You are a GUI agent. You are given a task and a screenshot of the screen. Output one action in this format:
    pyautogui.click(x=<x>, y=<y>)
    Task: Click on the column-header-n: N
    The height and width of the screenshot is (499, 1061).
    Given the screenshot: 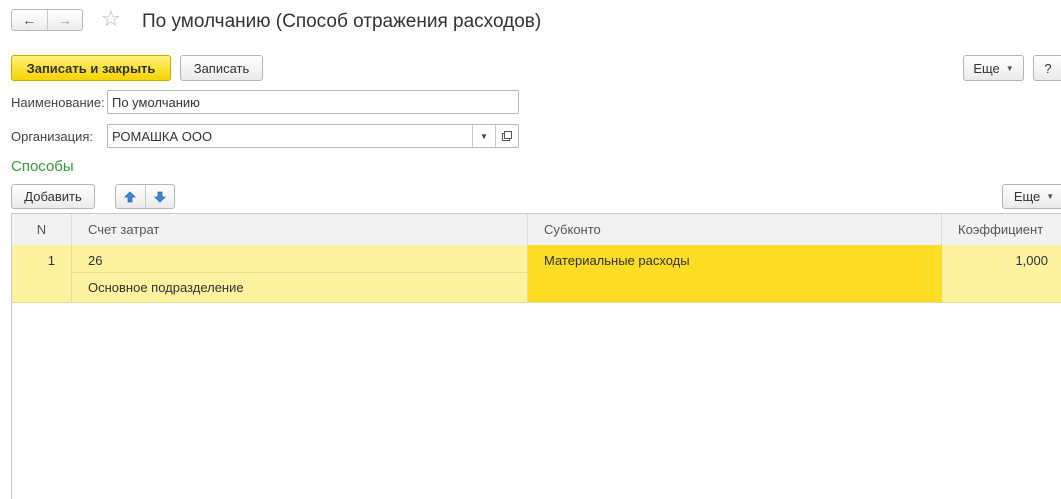 What is the action you would take?
    pyautogui.click(x=42, y=229)
    